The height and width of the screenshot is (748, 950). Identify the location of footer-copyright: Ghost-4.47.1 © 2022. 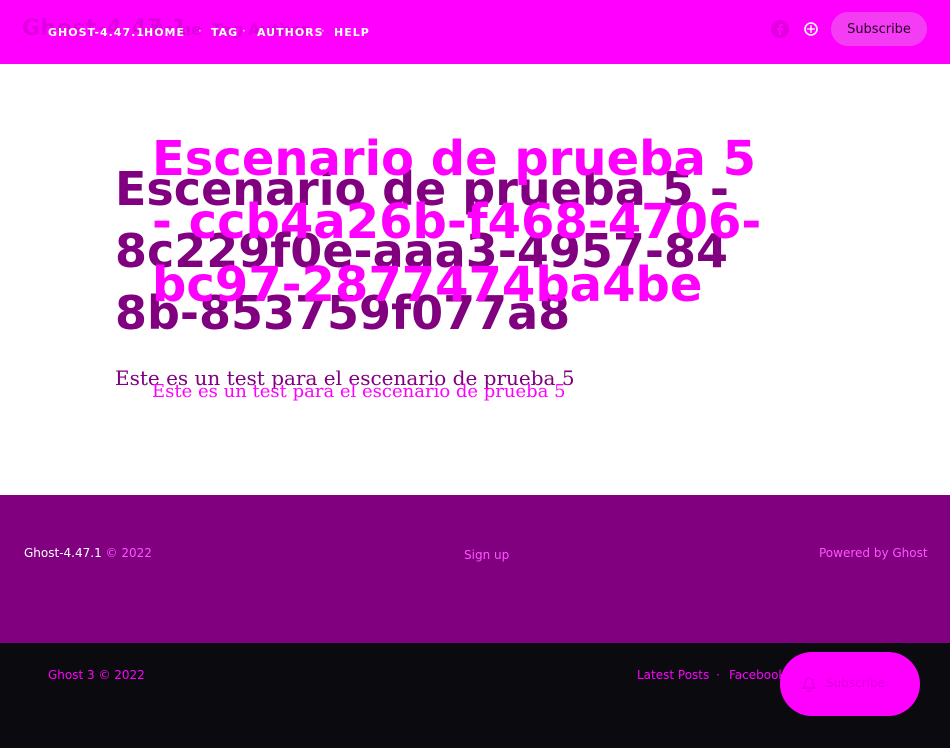
(88, 553).